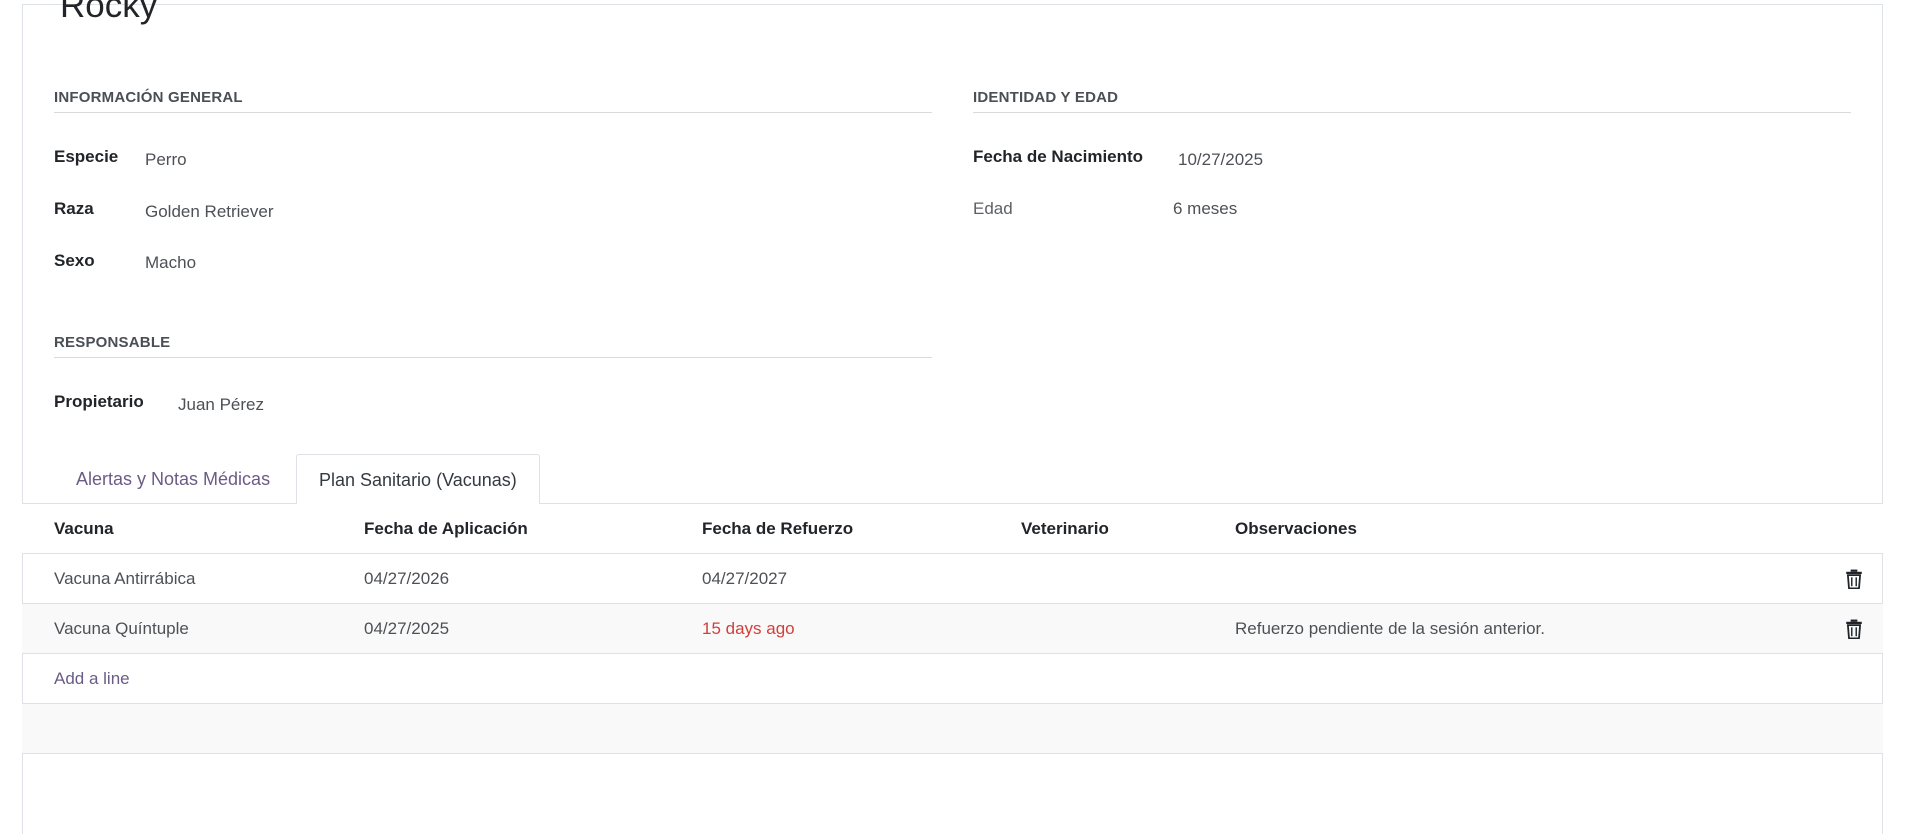 Image resolution: width=1905 pixels, height=834 pixels. I want to click on cell-application-date: 04/27/2025, so click(406, 629).